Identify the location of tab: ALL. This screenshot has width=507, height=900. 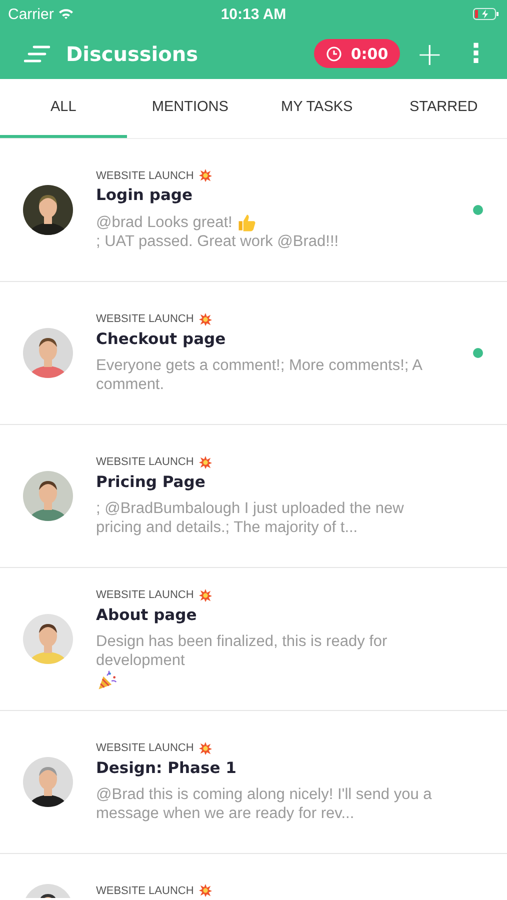
(63, 108).